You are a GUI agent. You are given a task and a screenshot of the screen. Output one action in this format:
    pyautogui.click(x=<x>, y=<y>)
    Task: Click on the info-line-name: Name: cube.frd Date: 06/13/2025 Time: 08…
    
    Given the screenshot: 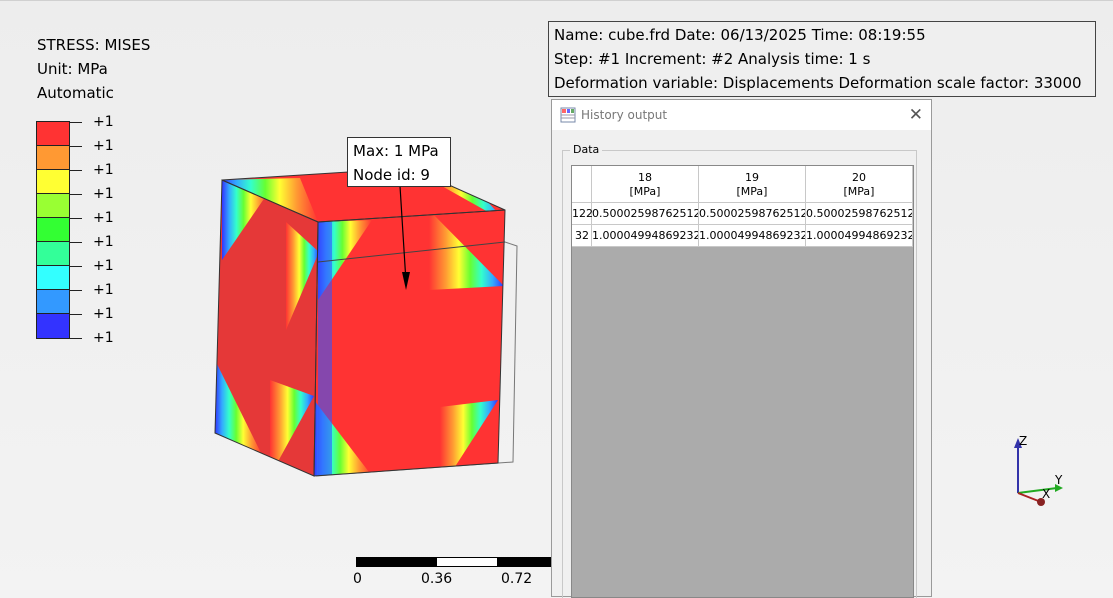 What is the action you would take?
    pyautogui.click(x=740, y=35)
    